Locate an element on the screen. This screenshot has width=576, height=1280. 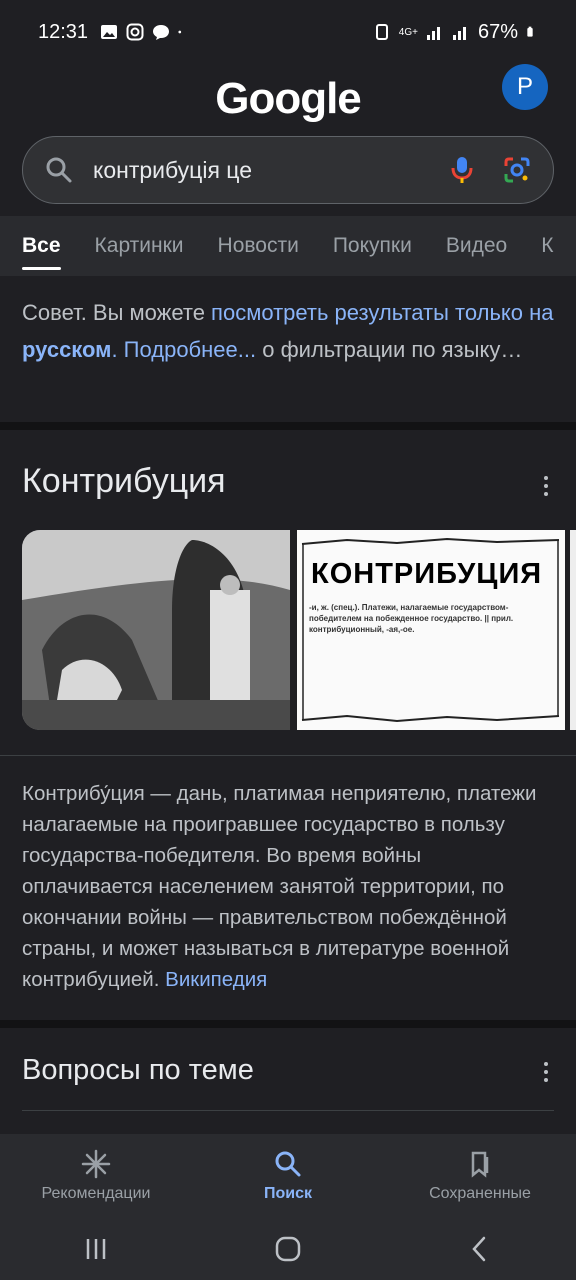
battery-label: 67% is located at coordinates (497, 31).